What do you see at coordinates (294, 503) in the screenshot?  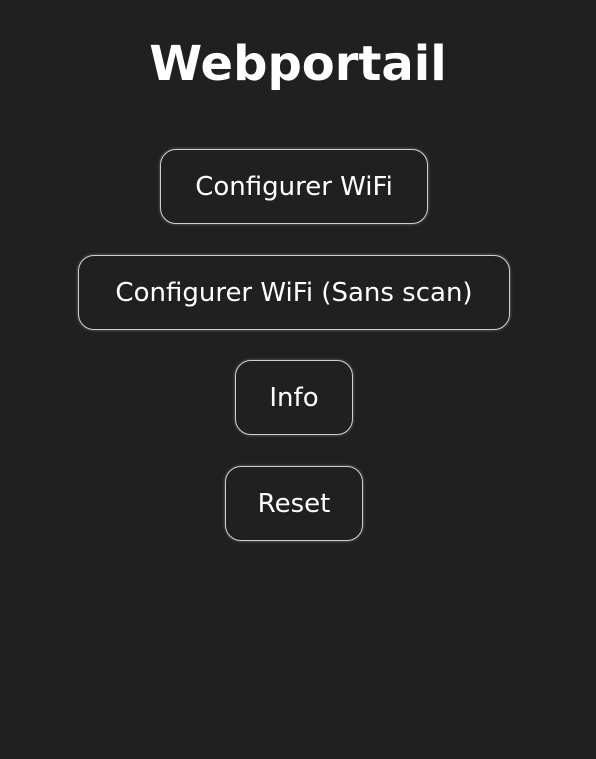 I see `reset-button: Reset` at bounding box center [294, 503].